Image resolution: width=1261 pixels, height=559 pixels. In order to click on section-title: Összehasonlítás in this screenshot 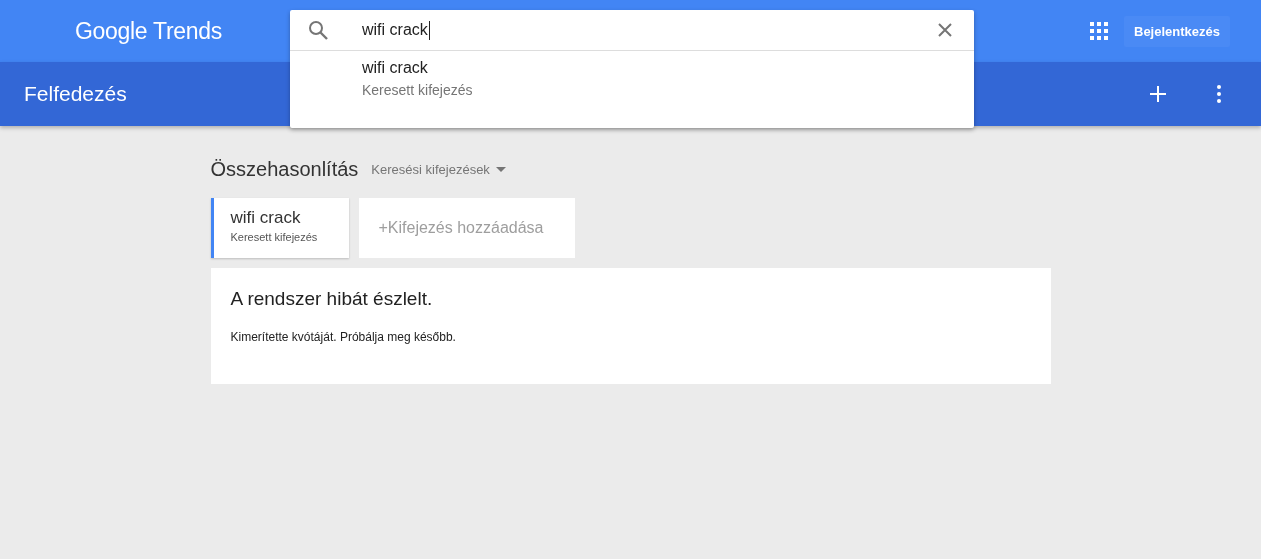, I will do `click(284, 169)`.